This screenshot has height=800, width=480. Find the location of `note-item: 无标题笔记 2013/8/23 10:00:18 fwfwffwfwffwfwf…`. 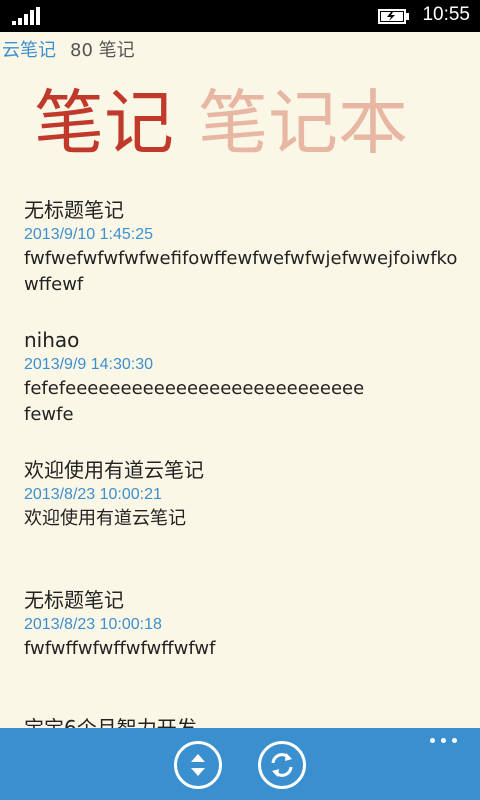

note-item: 无标题笔记 2013/8/23 10:00:18 fwfwffwfwffwfwf… is located at coordinates (244, 624).